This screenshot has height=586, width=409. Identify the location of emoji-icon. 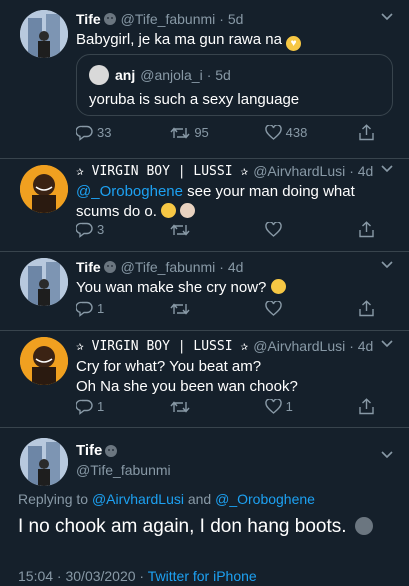
(363, 526).